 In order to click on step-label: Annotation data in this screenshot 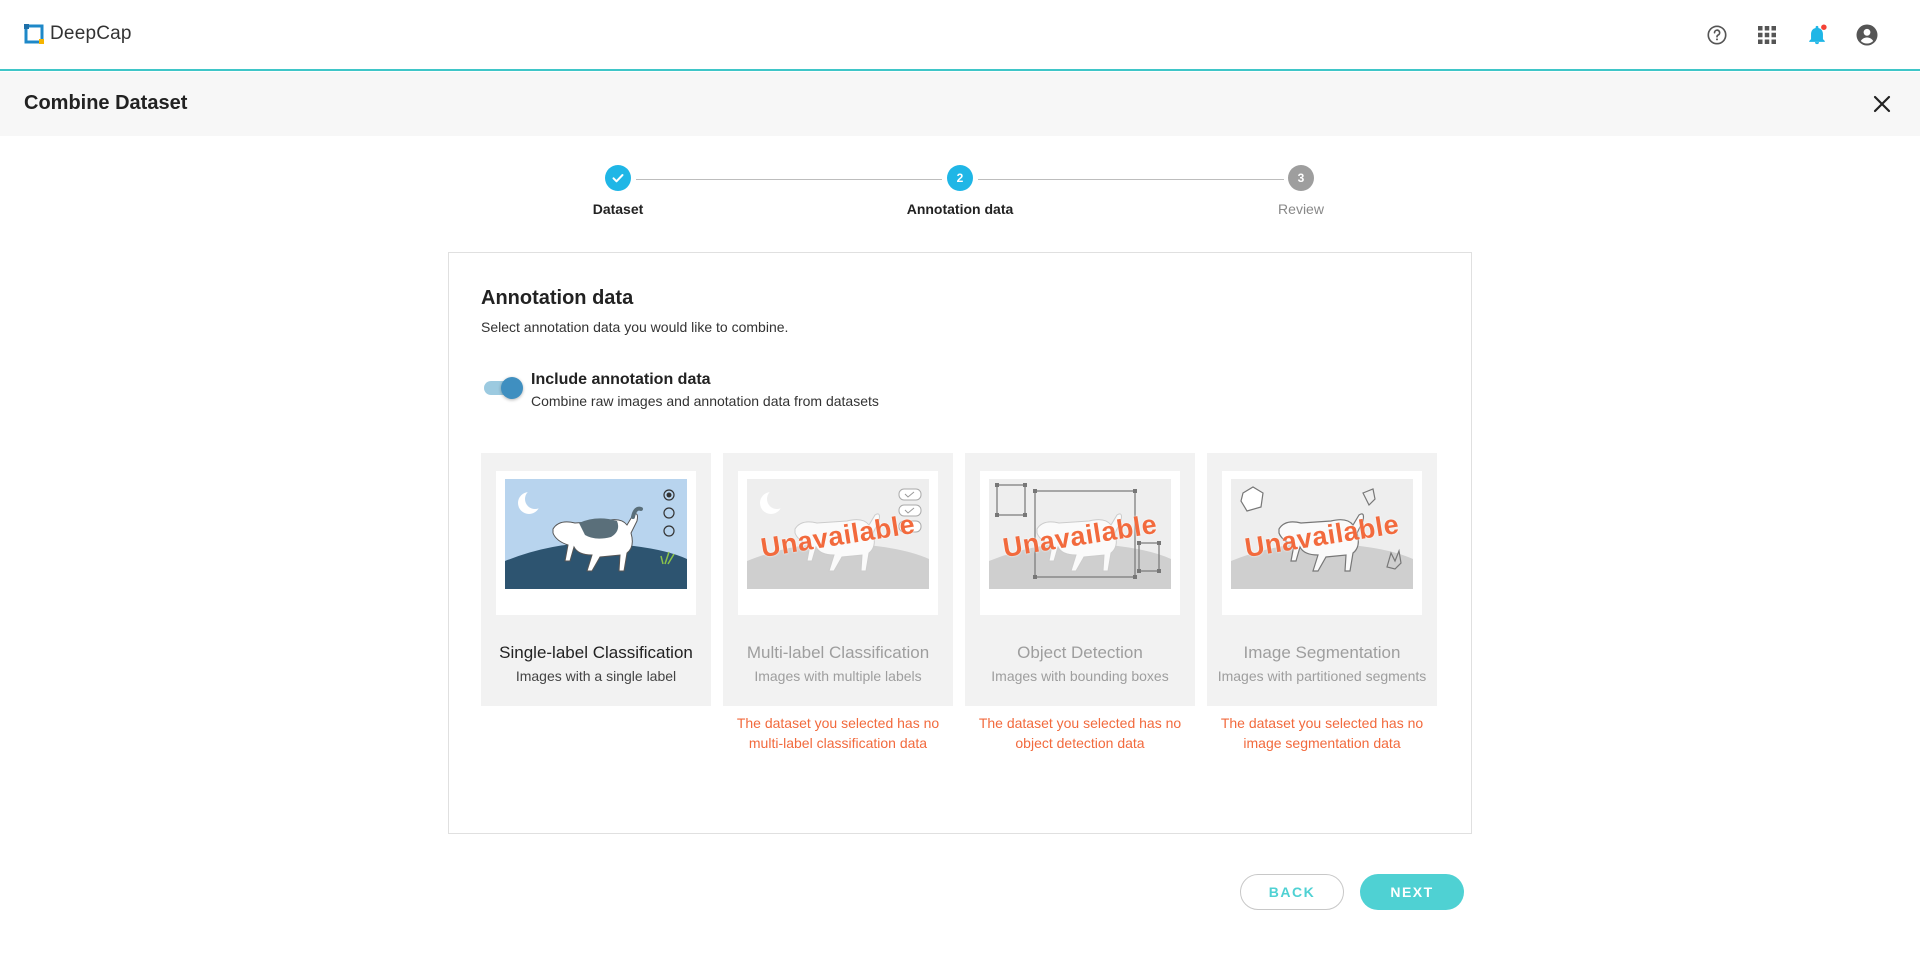, I will do `click(960, 209)`.